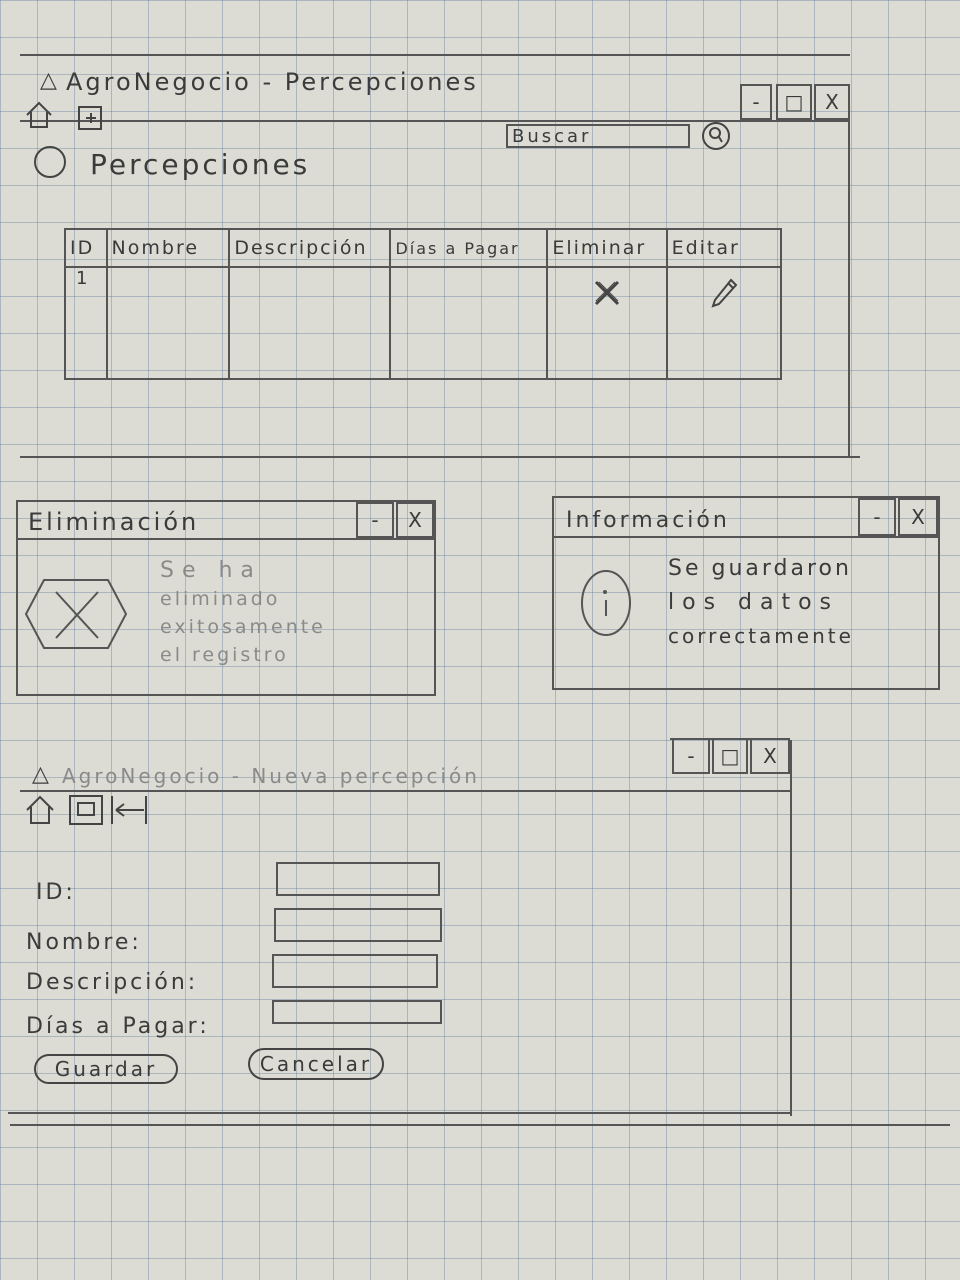 The image size is (960, 1280). Describe the element at coordinates (877, 517) in the screenshot. I see `info-minimize-button: -` at that location.